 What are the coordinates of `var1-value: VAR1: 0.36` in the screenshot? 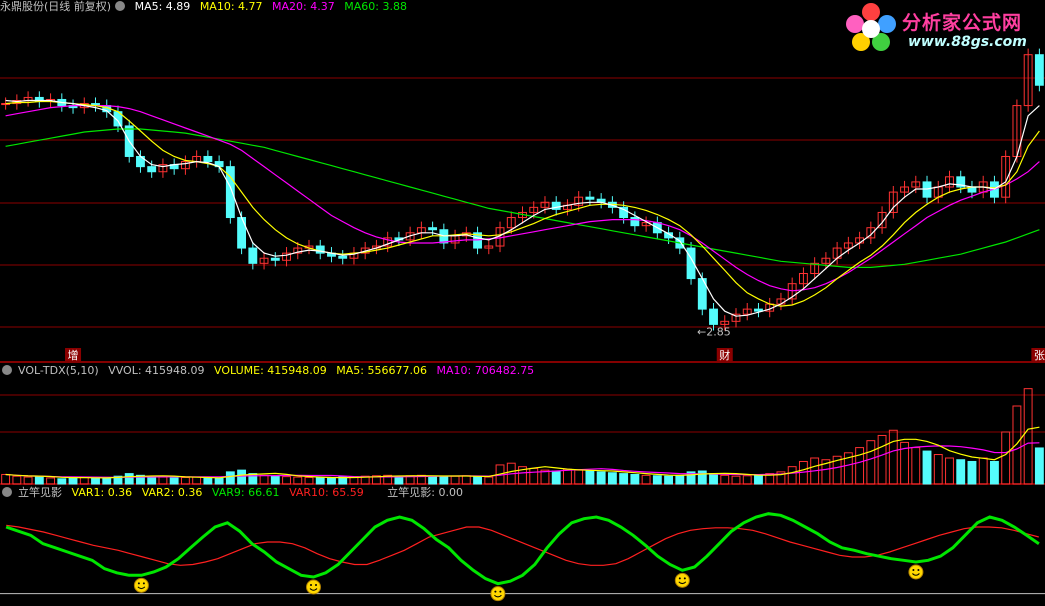 It's located at (102, 492).